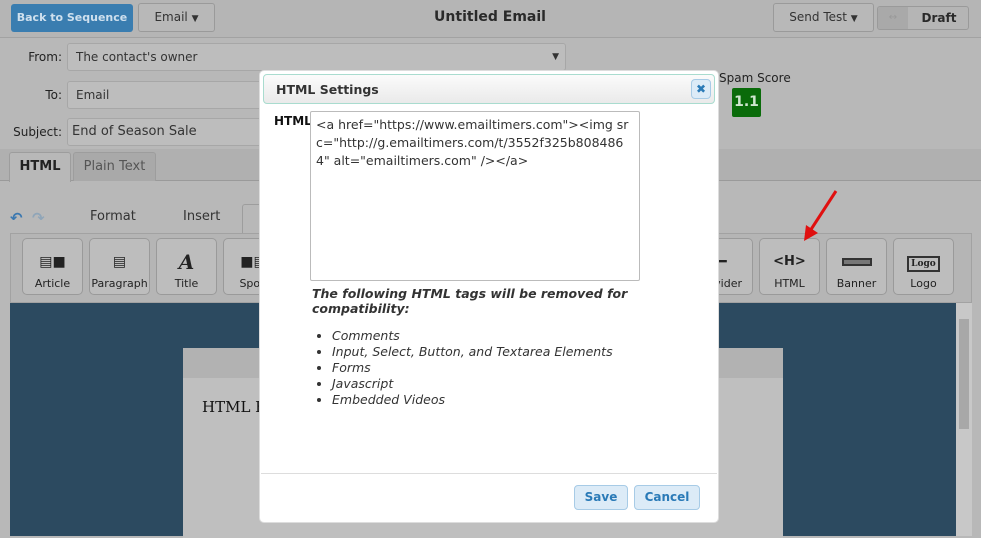 The width and height of the screenshot is (981, 538). Describe the element at coordinates (167, 132) in the screenshot. I see `subject-field: End of Season Sale` at that location.